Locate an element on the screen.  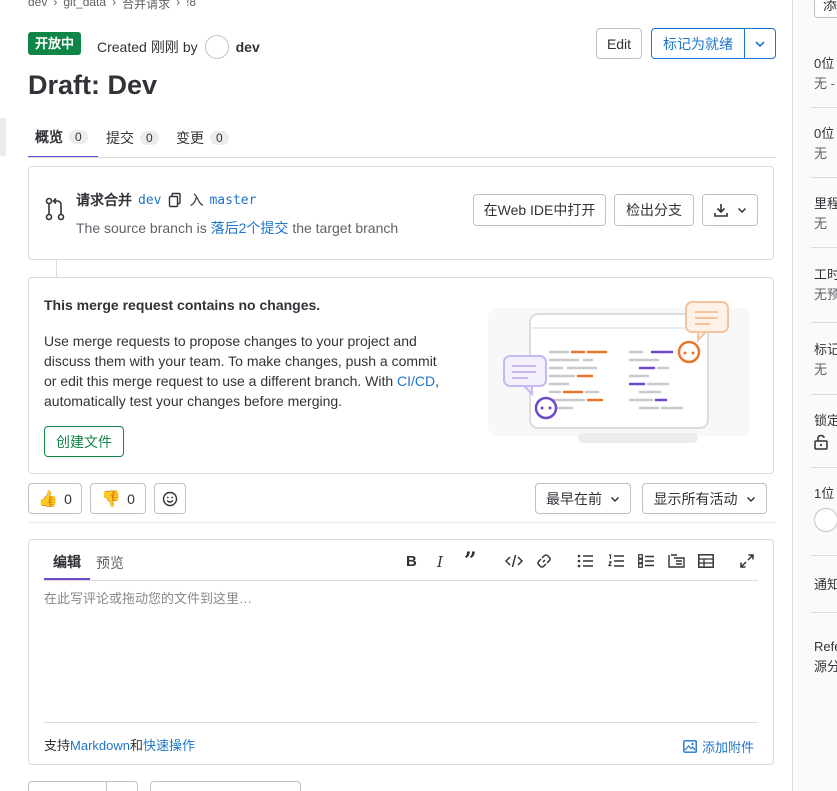
submit-comment-button is located at coordinates (83, 786).